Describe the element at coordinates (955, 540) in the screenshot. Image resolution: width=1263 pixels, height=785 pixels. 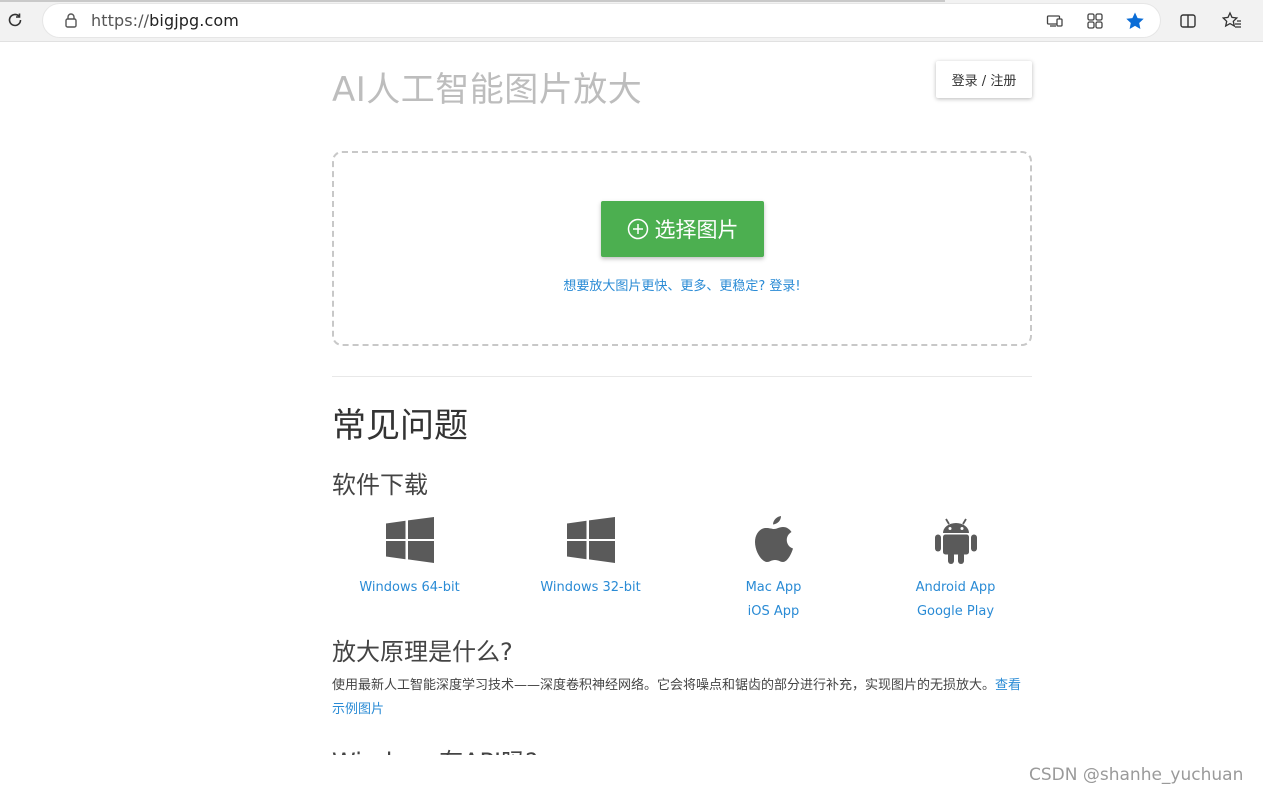
I see `android-icon` at that location.